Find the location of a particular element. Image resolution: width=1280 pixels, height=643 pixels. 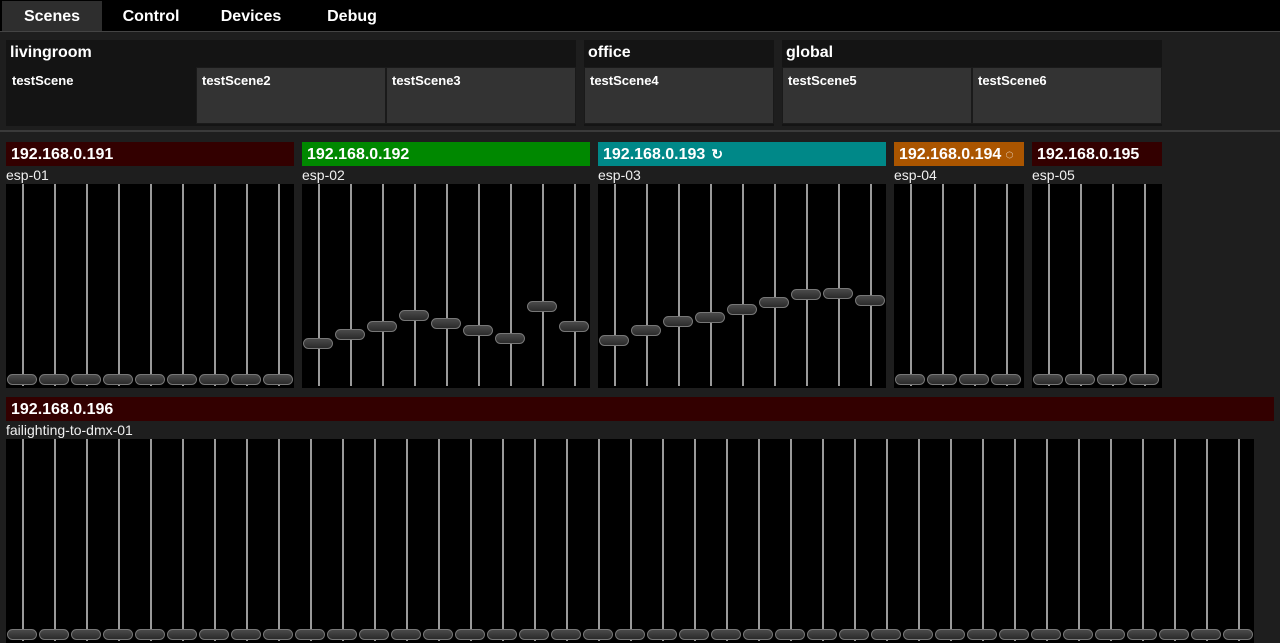

scene-button: testScene3 is located at coordinates (481, 95).